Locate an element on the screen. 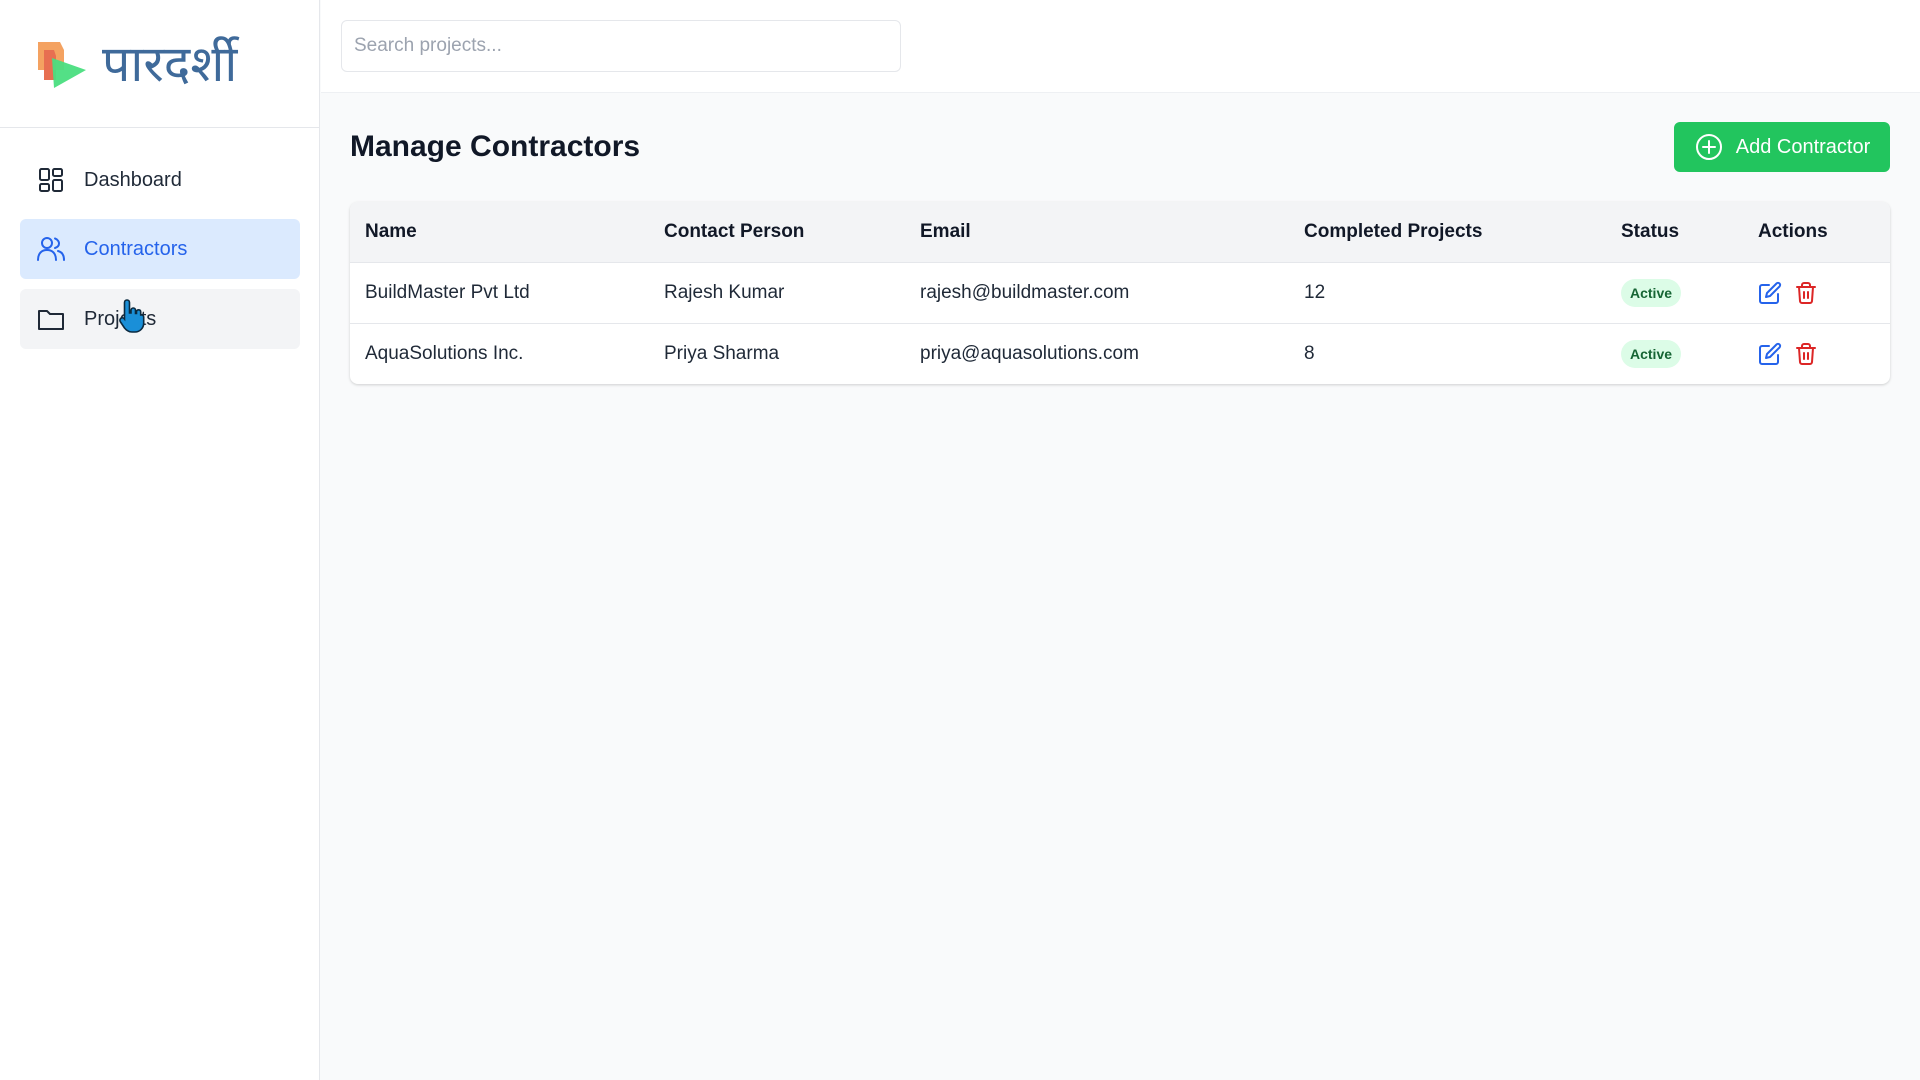 Image resolution: width=1920 pixels, height=1080 pixels. contractor-email: priya@aquasolutions.com is located at coordinates (1029, 353).